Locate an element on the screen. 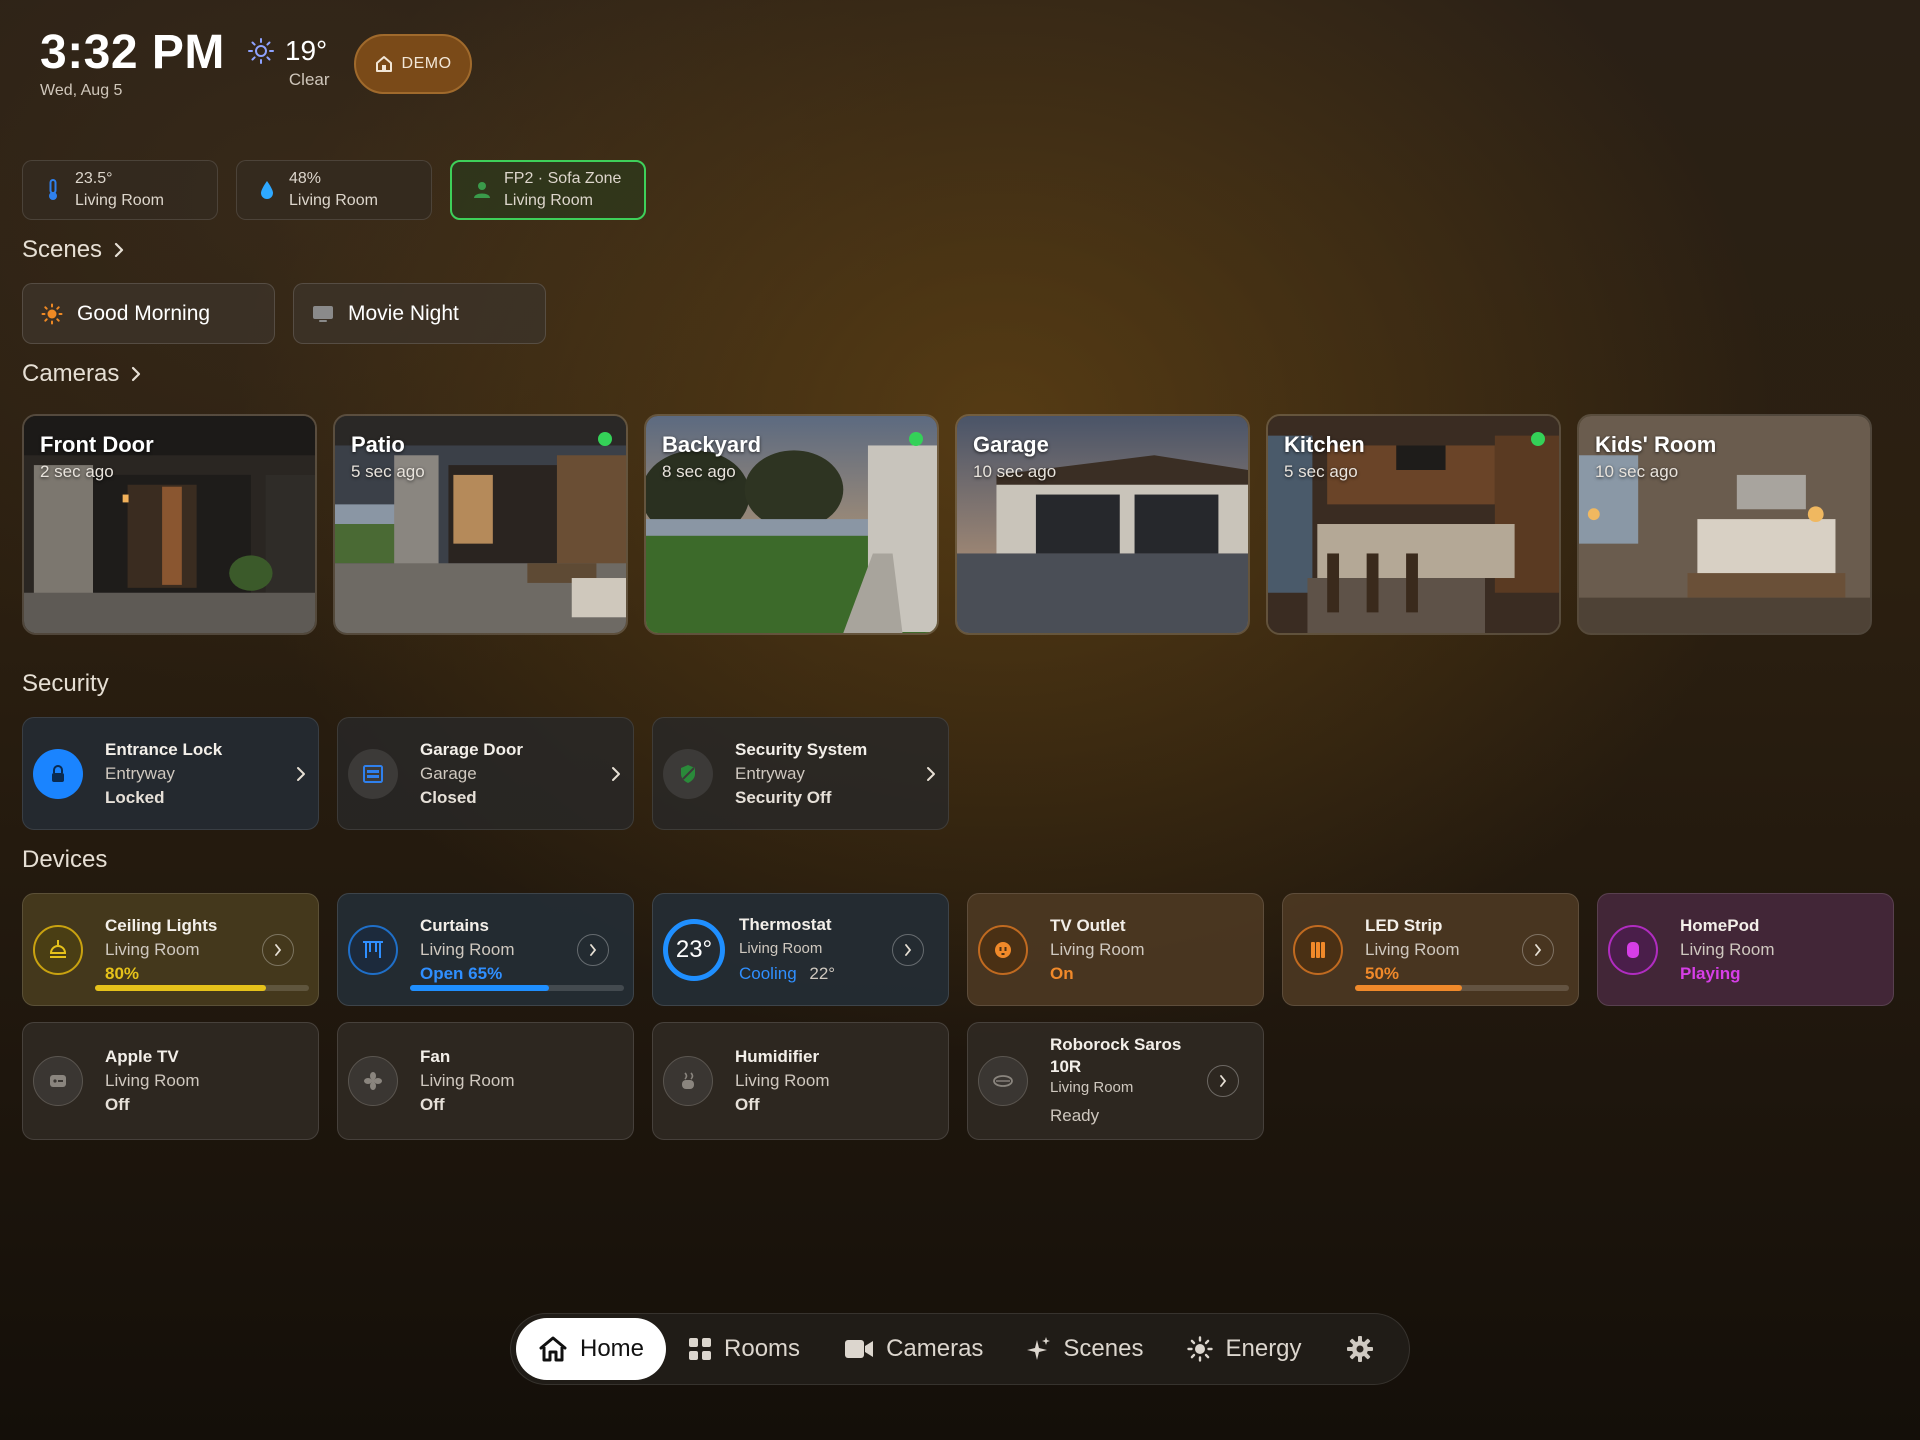 The image size is (1920, 1440). security-garage-door: Garage Door Garage Closed is located at coordinates (485, 773).